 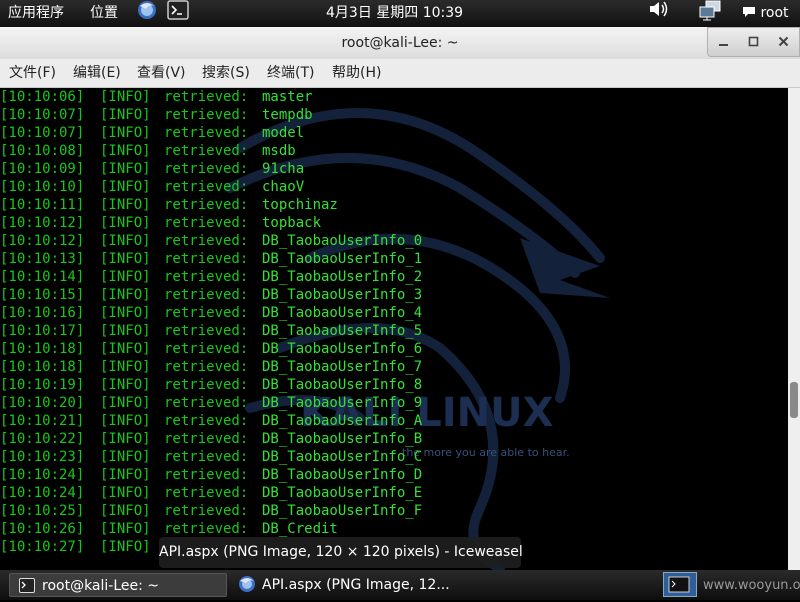 I want to click on terminal-icon, so click(x=27, y=585).